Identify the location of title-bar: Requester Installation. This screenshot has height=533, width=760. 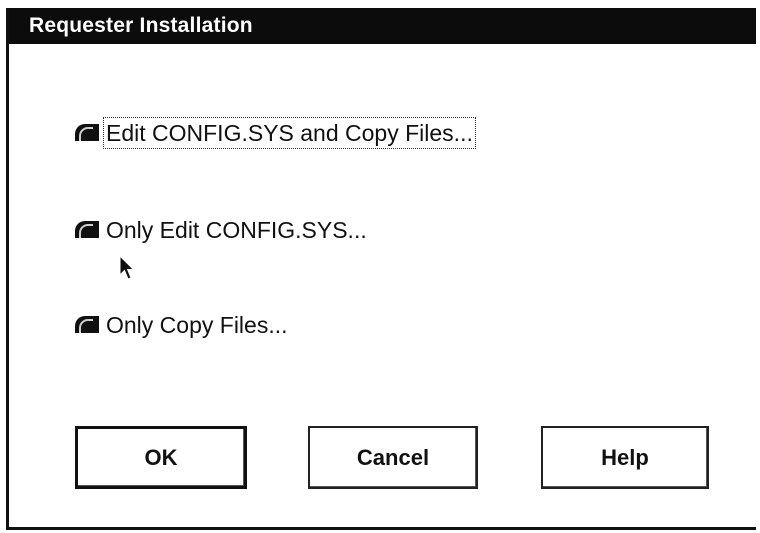
(382, 26).